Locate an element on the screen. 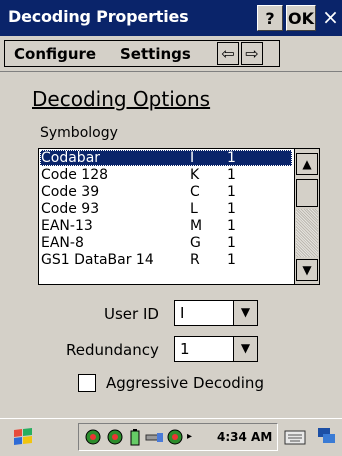 This screenshot has width=342, height=456. symbology-label: Symbology is located at coordinates (79, 133).